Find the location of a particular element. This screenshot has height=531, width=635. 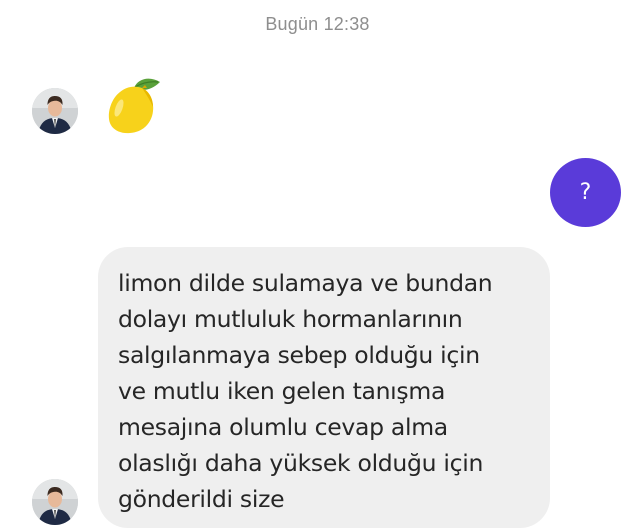

thread-timestamp: Bugün 12:38 is located at coordinates (317, 24).